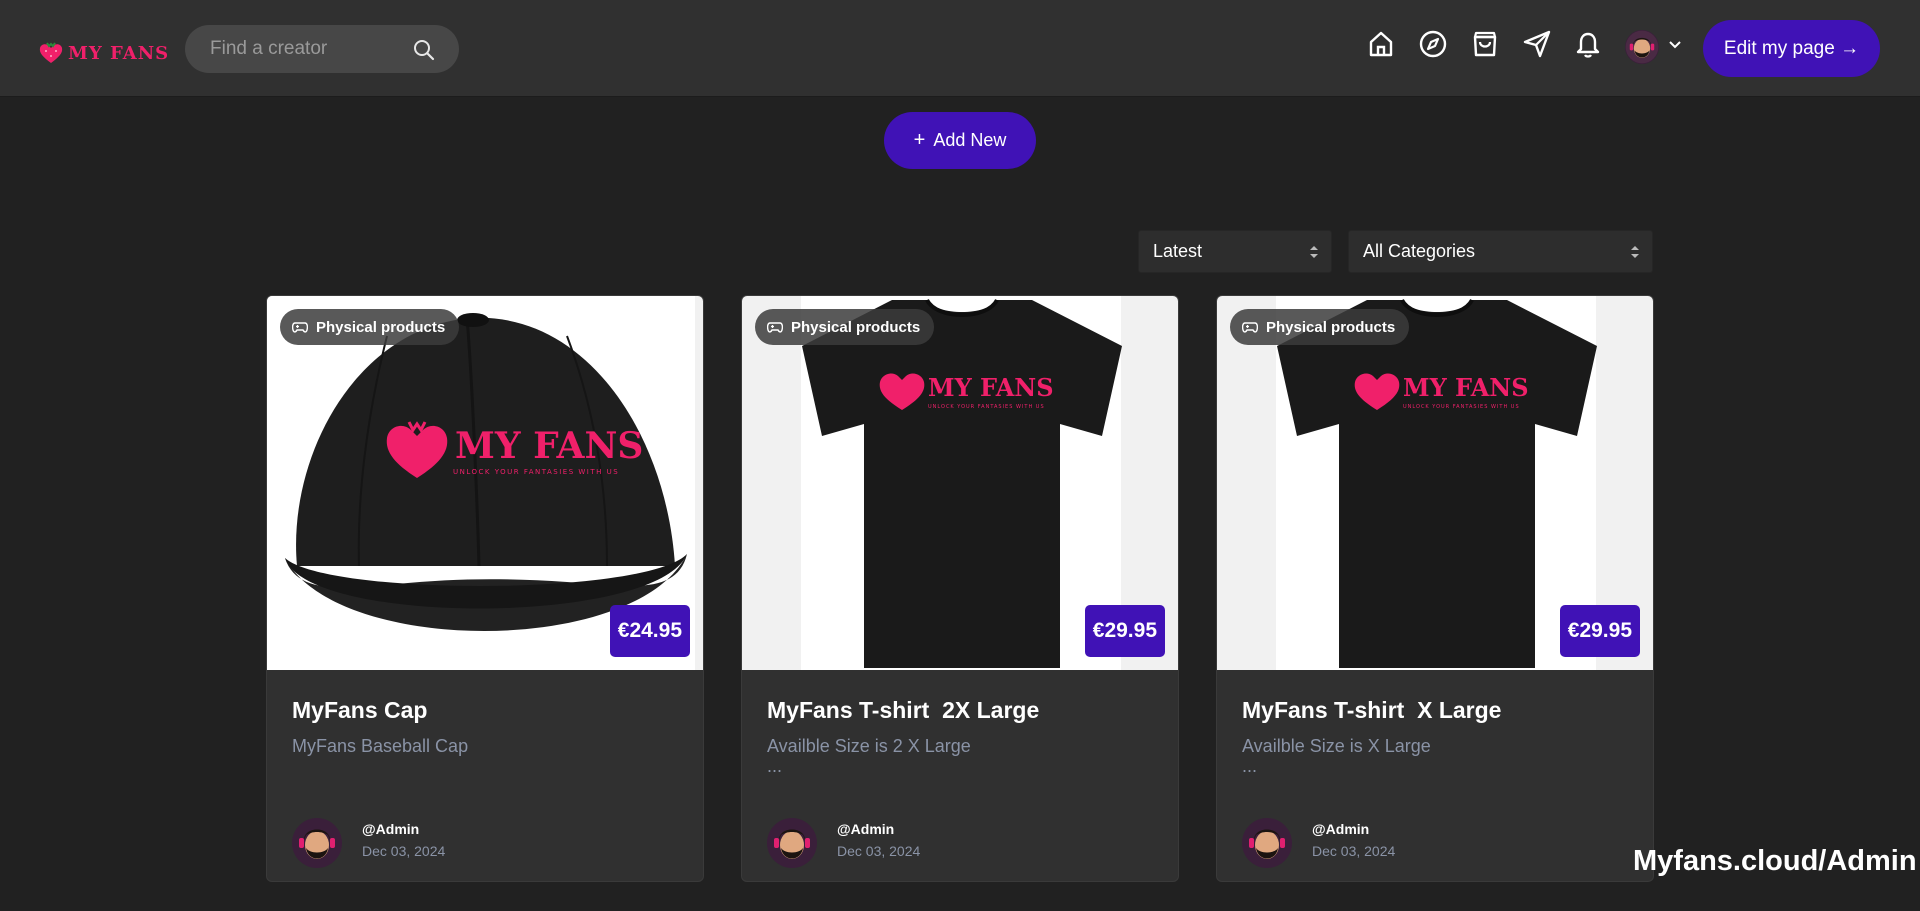 This screenshot has height=911, width=1920. What do you see at coordinates (1537, 44) in the screenshot?
I see `send-icon` at bounding box center [1537, 44].